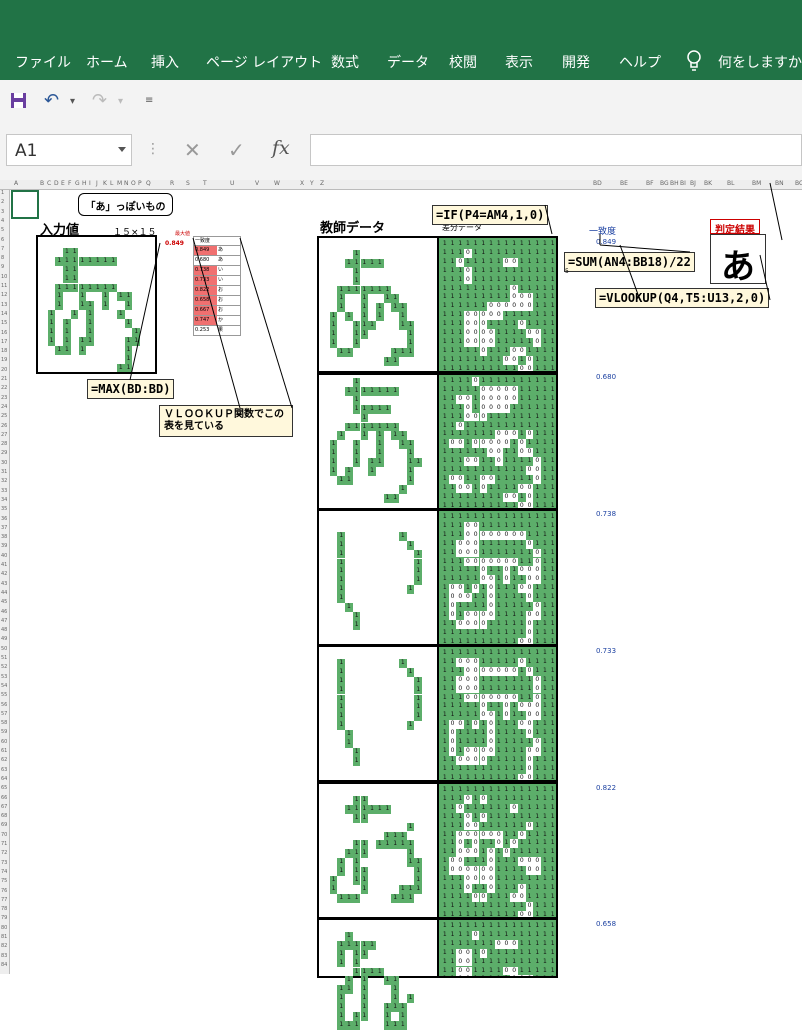  What do you see at coordinates (133, 183) in the screenshot?
I see `column-header: O` at bounding box center [133, 183].